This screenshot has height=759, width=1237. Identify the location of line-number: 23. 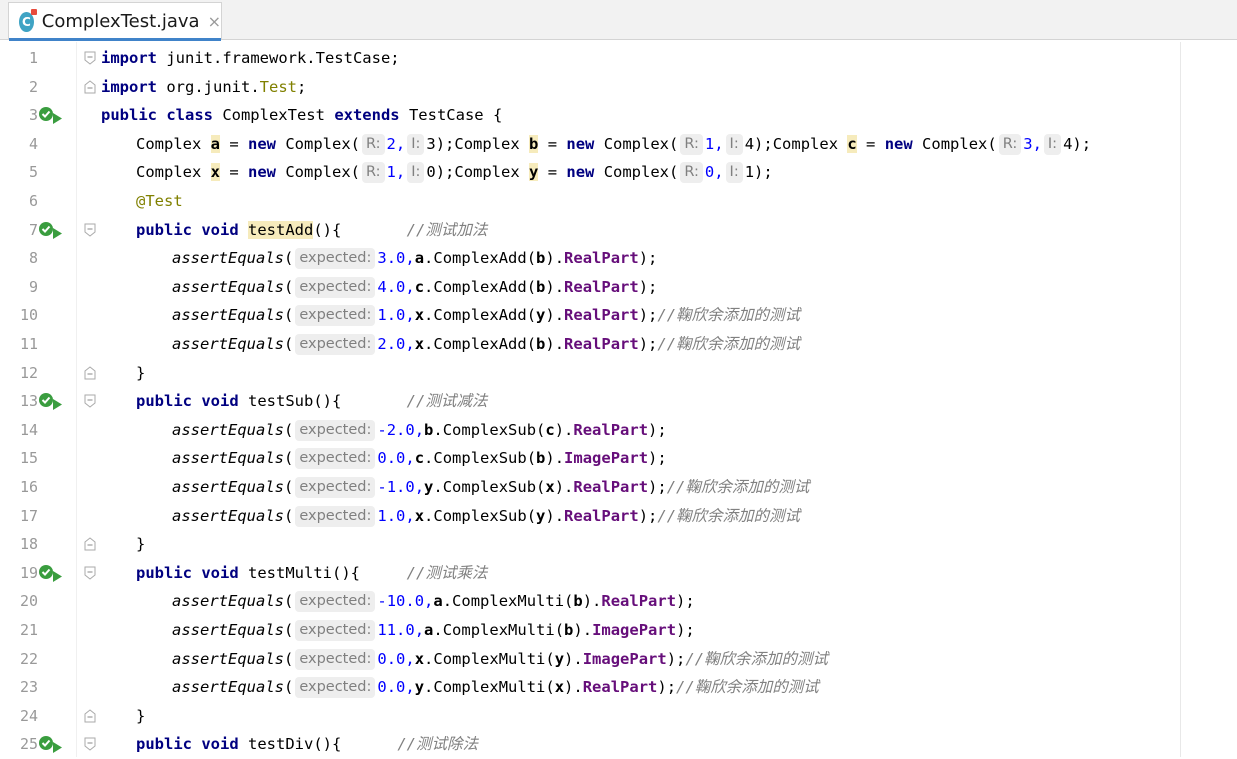
(28, 687).